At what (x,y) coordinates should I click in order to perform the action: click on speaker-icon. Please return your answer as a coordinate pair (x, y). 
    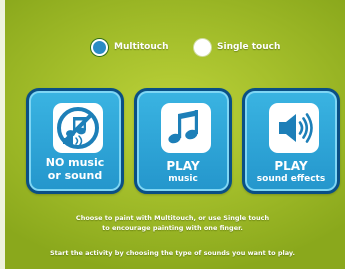
    Looking at the image, I should click on (294, 128).